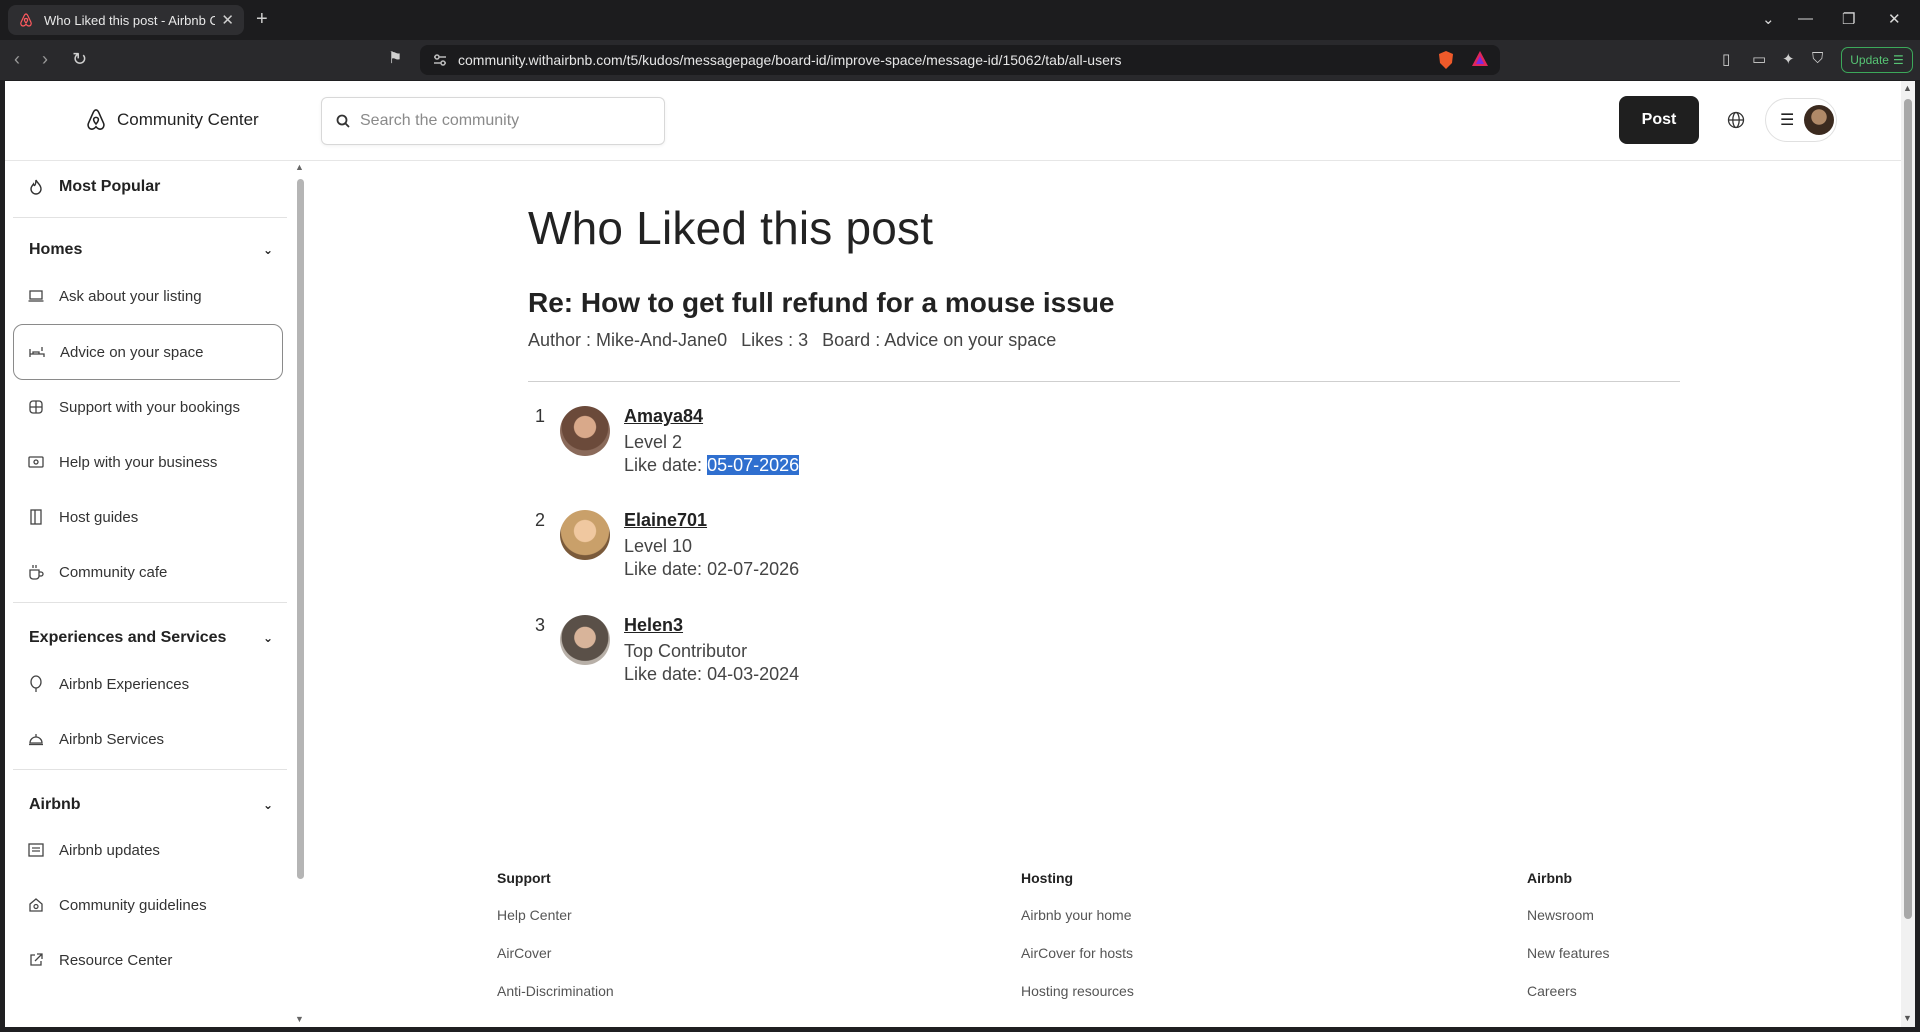 The image size is (1920, 1032). I want to click on sidebar-item-most-popular: Most Popular, so click(148, 187).